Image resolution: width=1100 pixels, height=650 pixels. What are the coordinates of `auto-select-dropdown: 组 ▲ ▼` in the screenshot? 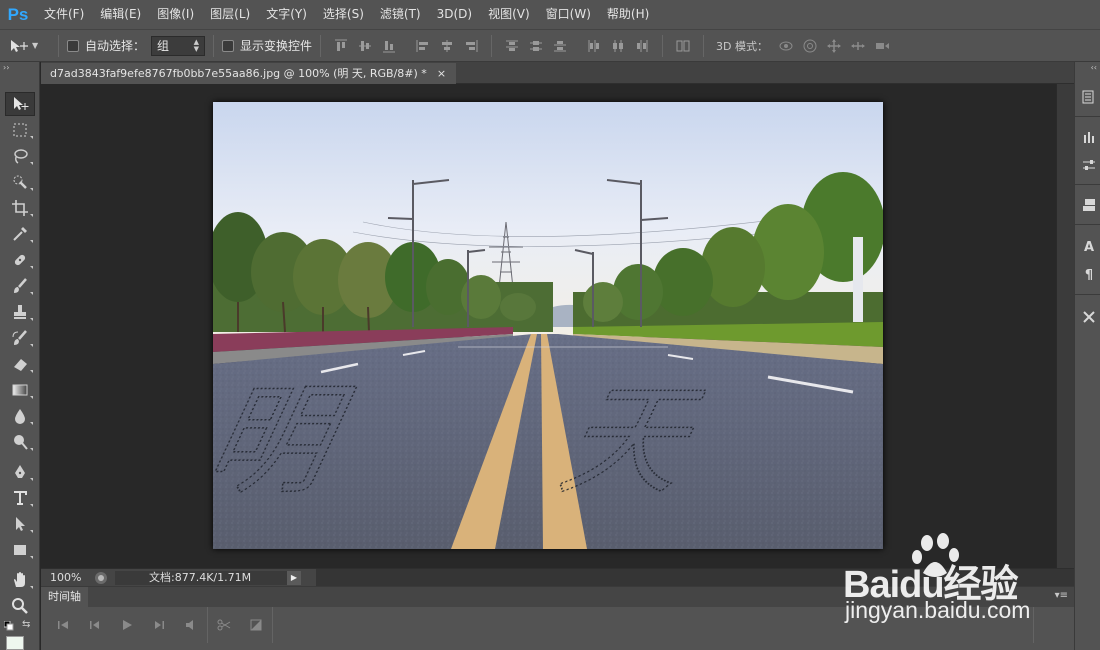 It's located at (178, 45).